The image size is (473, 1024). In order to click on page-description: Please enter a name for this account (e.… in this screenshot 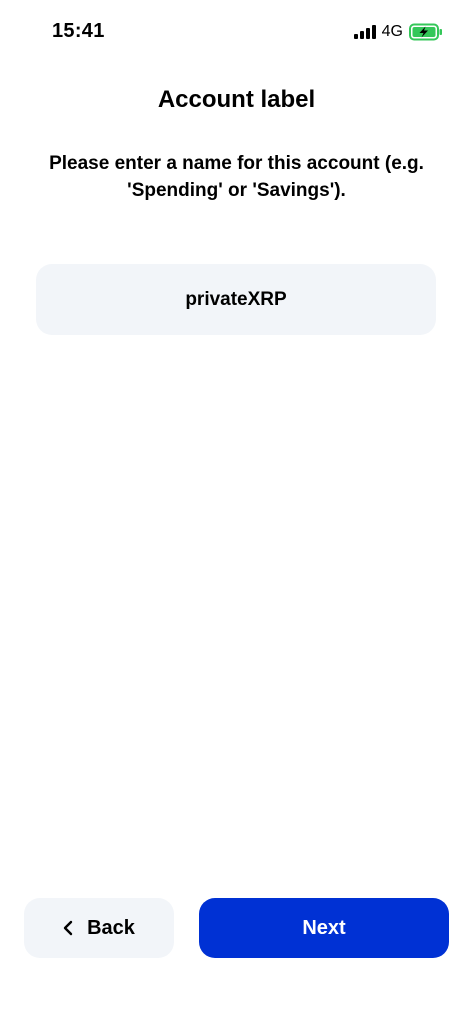, I will do `click(236, 177)`.